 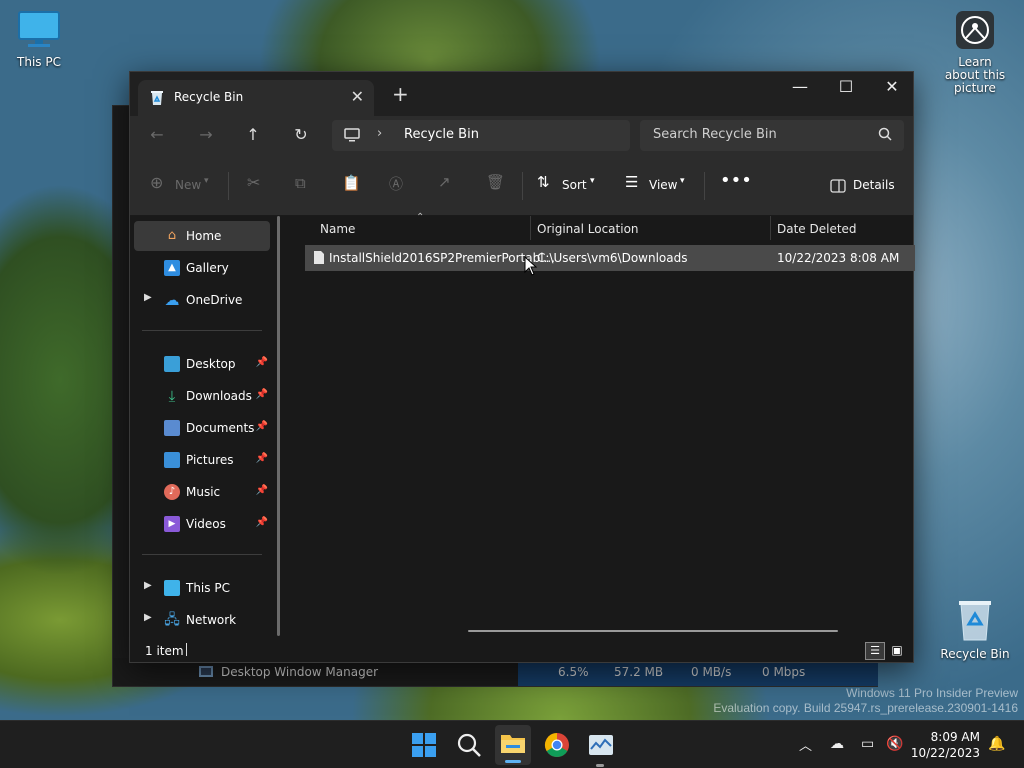 I want to click on chevron-right-icon: ›, so click(x=379, y=133).